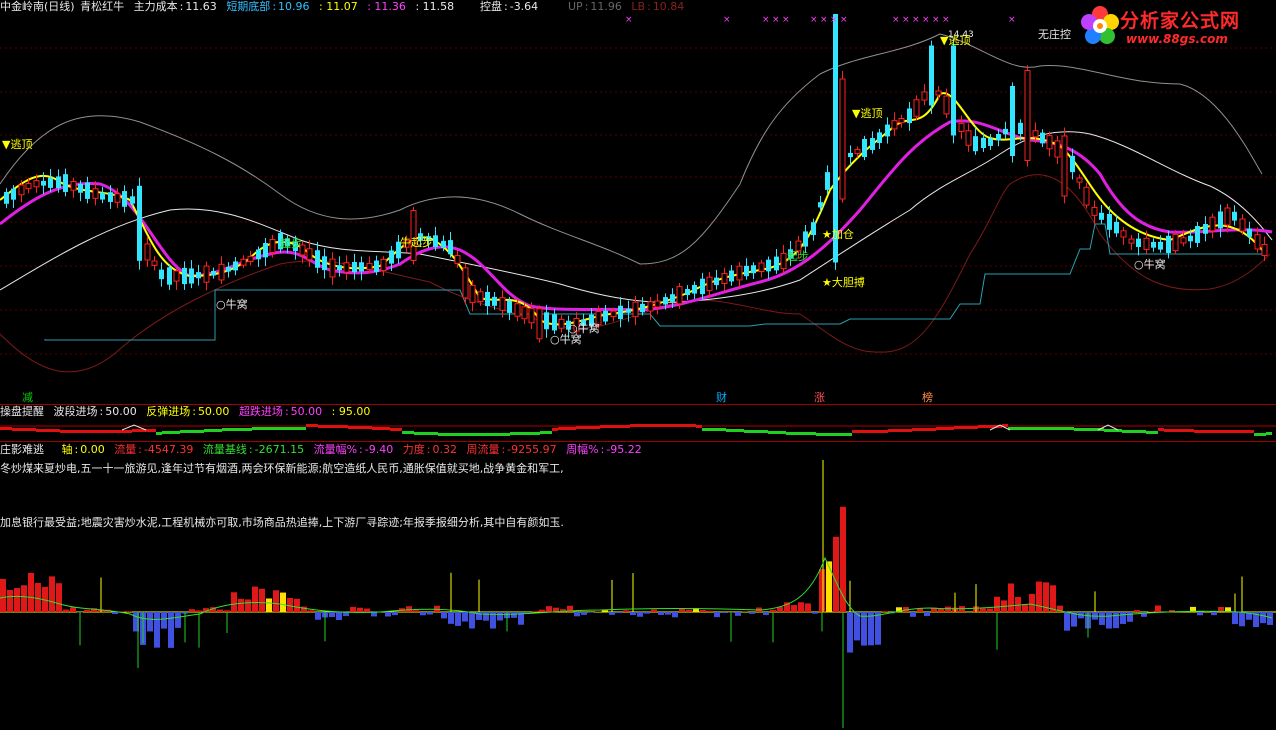 The image size is (1276, 730). I want to click on stock-title: 中金岭南(日线), so click(37, 6).